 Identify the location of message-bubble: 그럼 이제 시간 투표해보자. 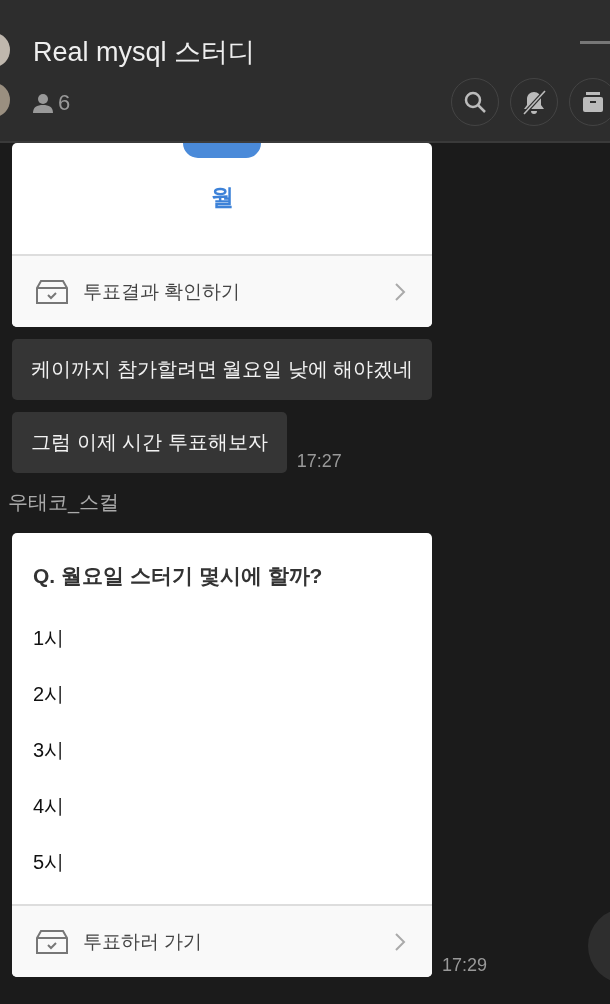
(149, 442).